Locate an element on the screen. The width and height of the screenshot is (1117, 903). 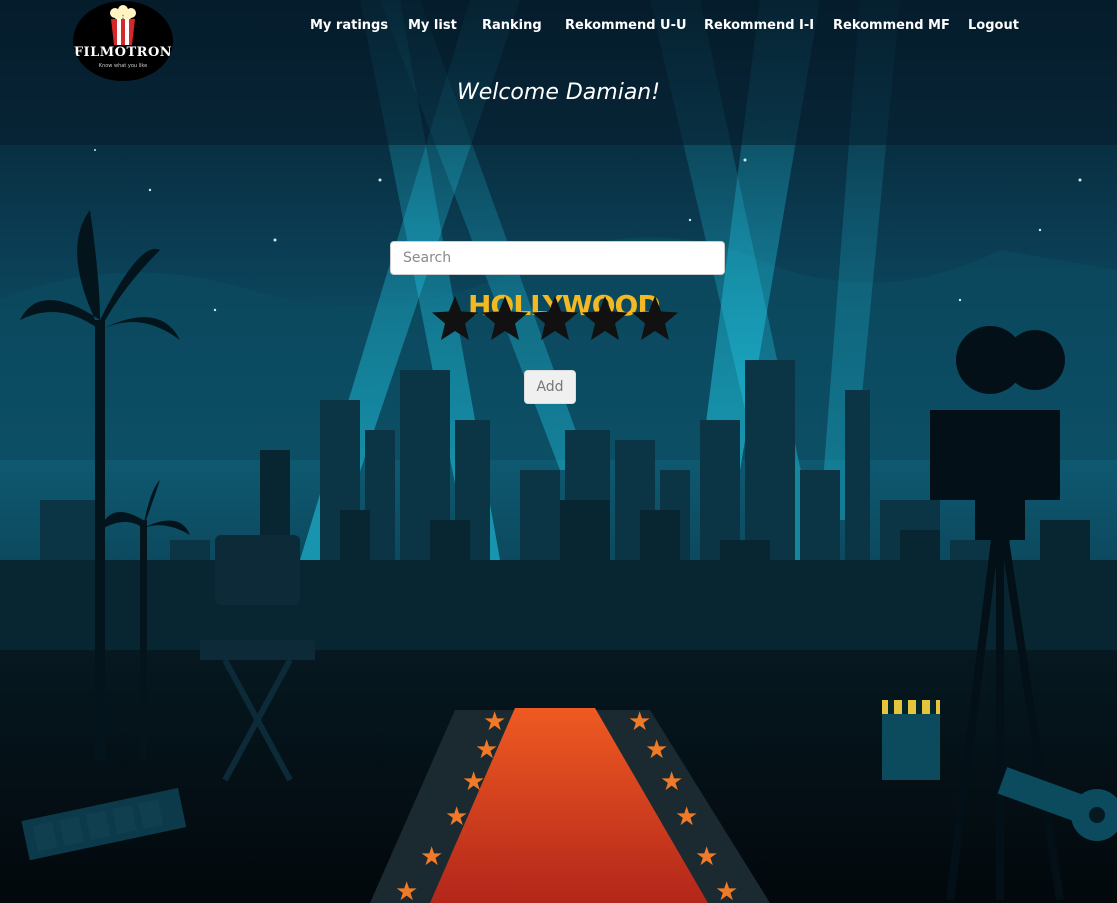
filmotron-logo: FILMOTRON Know what you like is located at coordinates (123, 41).